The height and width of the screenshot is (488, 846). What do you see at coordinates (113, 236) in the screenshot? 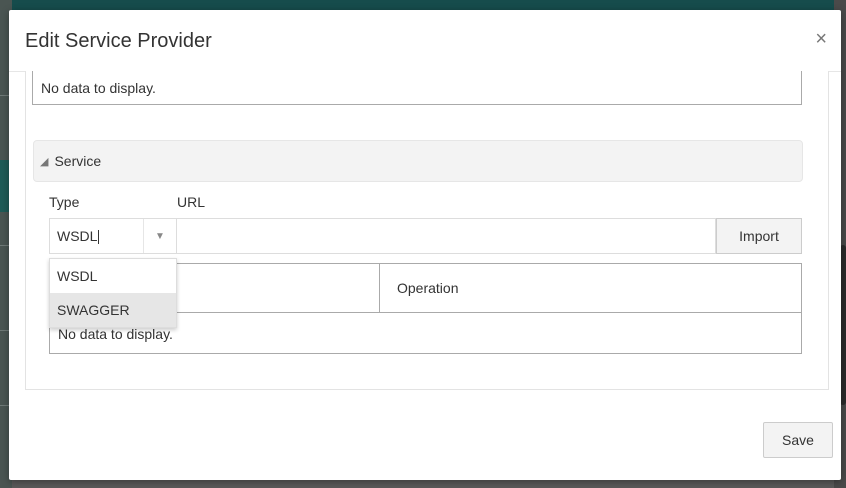
I see `type-select: WSDL ▼` at bounding box center [113, 236].